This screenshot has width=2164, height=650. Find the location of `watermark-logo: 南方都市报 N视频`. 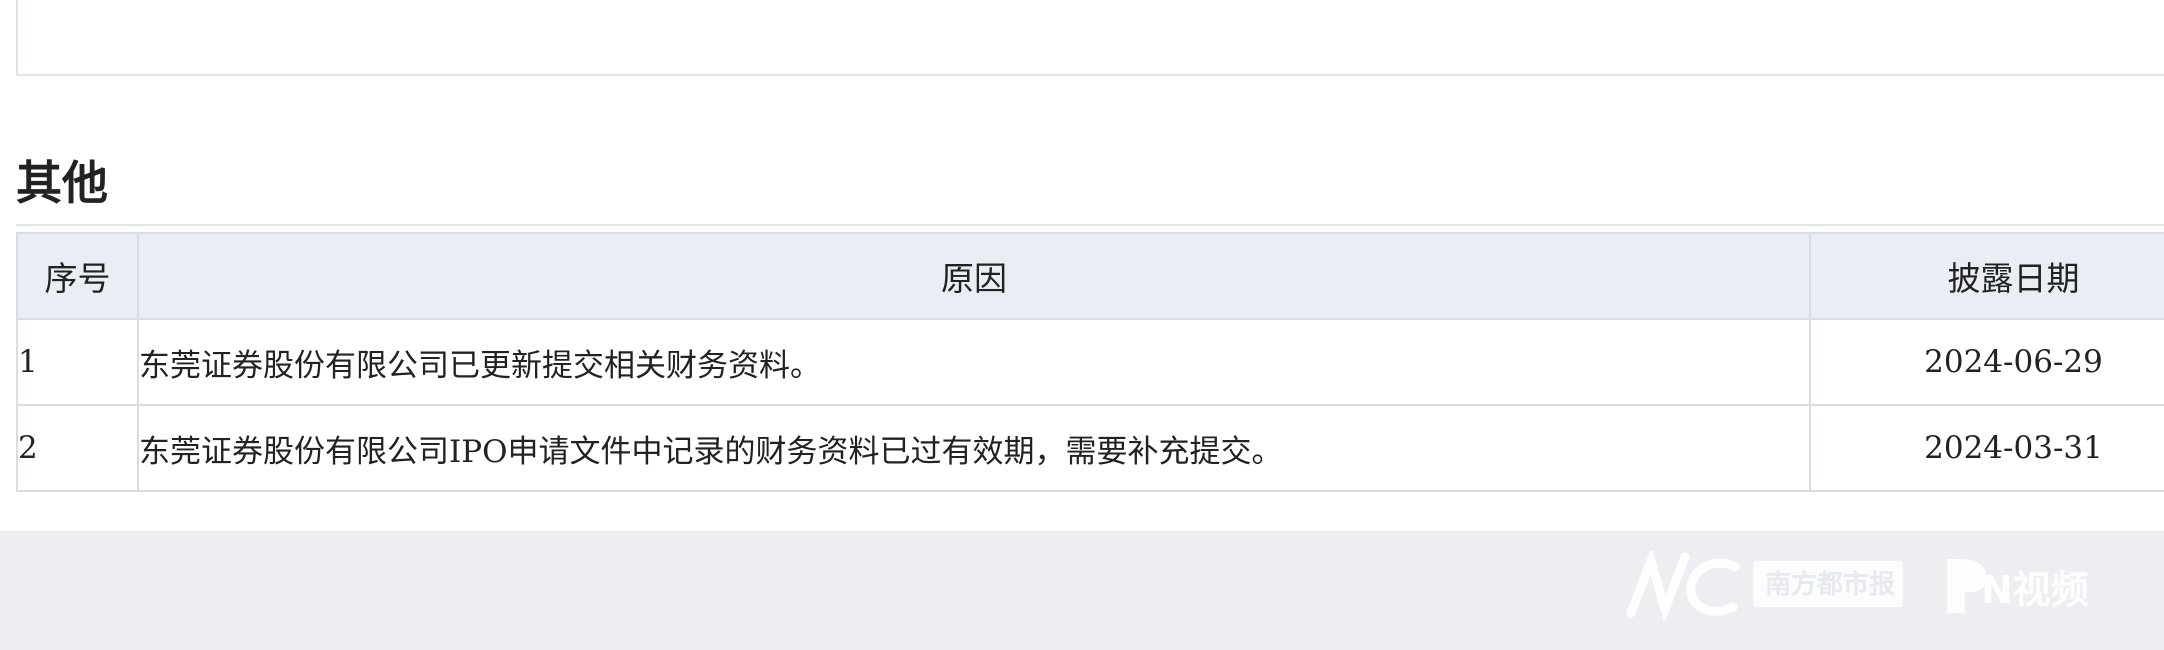

watermark-logo: 南方都市报 N视频 is located at coordinates (1857, 586).